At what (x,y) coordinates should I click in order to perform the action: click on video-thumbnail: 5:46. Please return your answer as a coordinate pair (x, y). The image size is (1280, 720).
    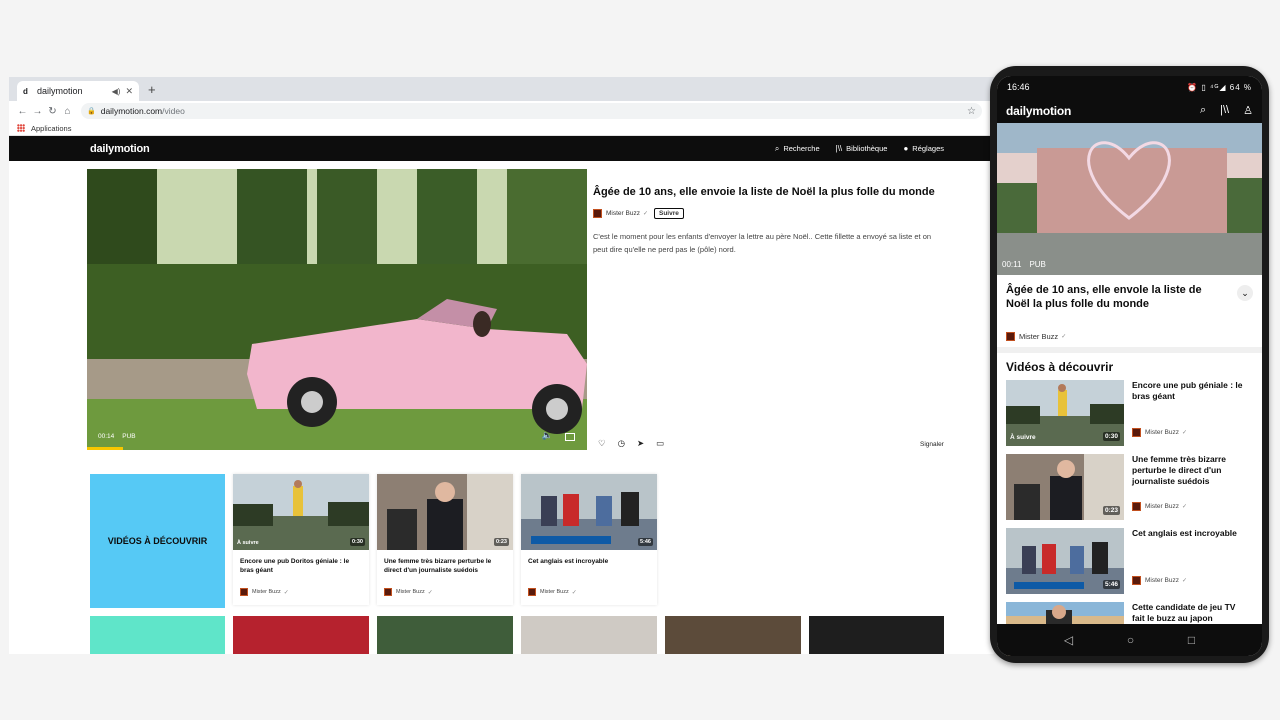
    Looking at the image, I should click on (589, 512).